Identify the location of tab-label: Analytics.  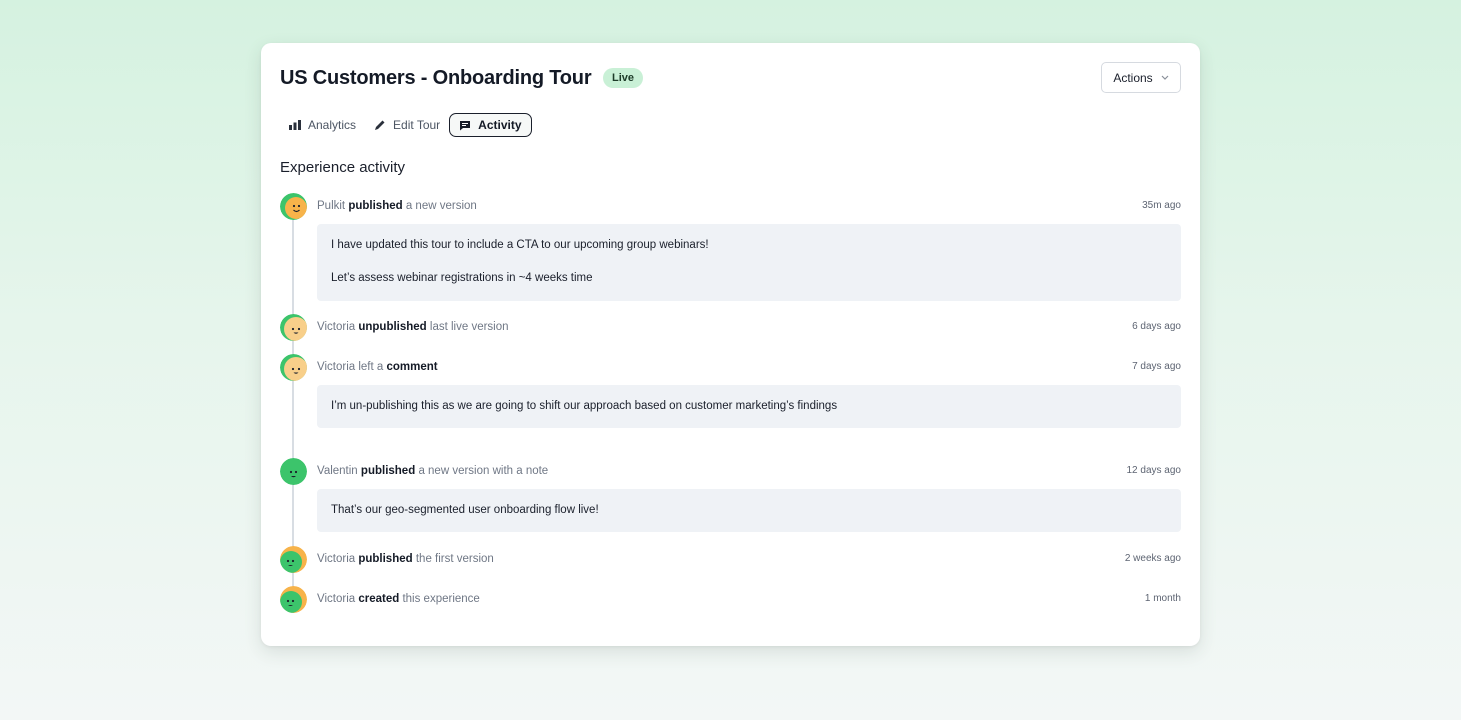
(332, 125).